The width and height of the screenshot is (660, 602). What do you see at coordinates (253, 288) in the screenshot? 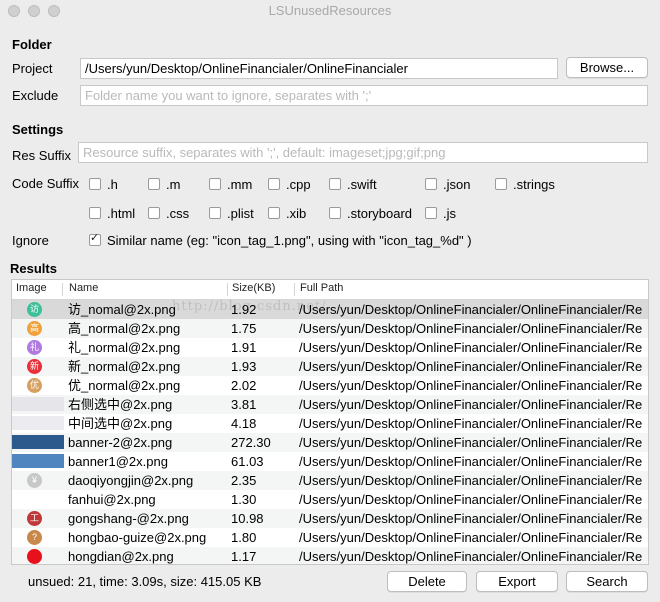
I see `column-header-size: Size(KB)` at bounding box center [253, 288].